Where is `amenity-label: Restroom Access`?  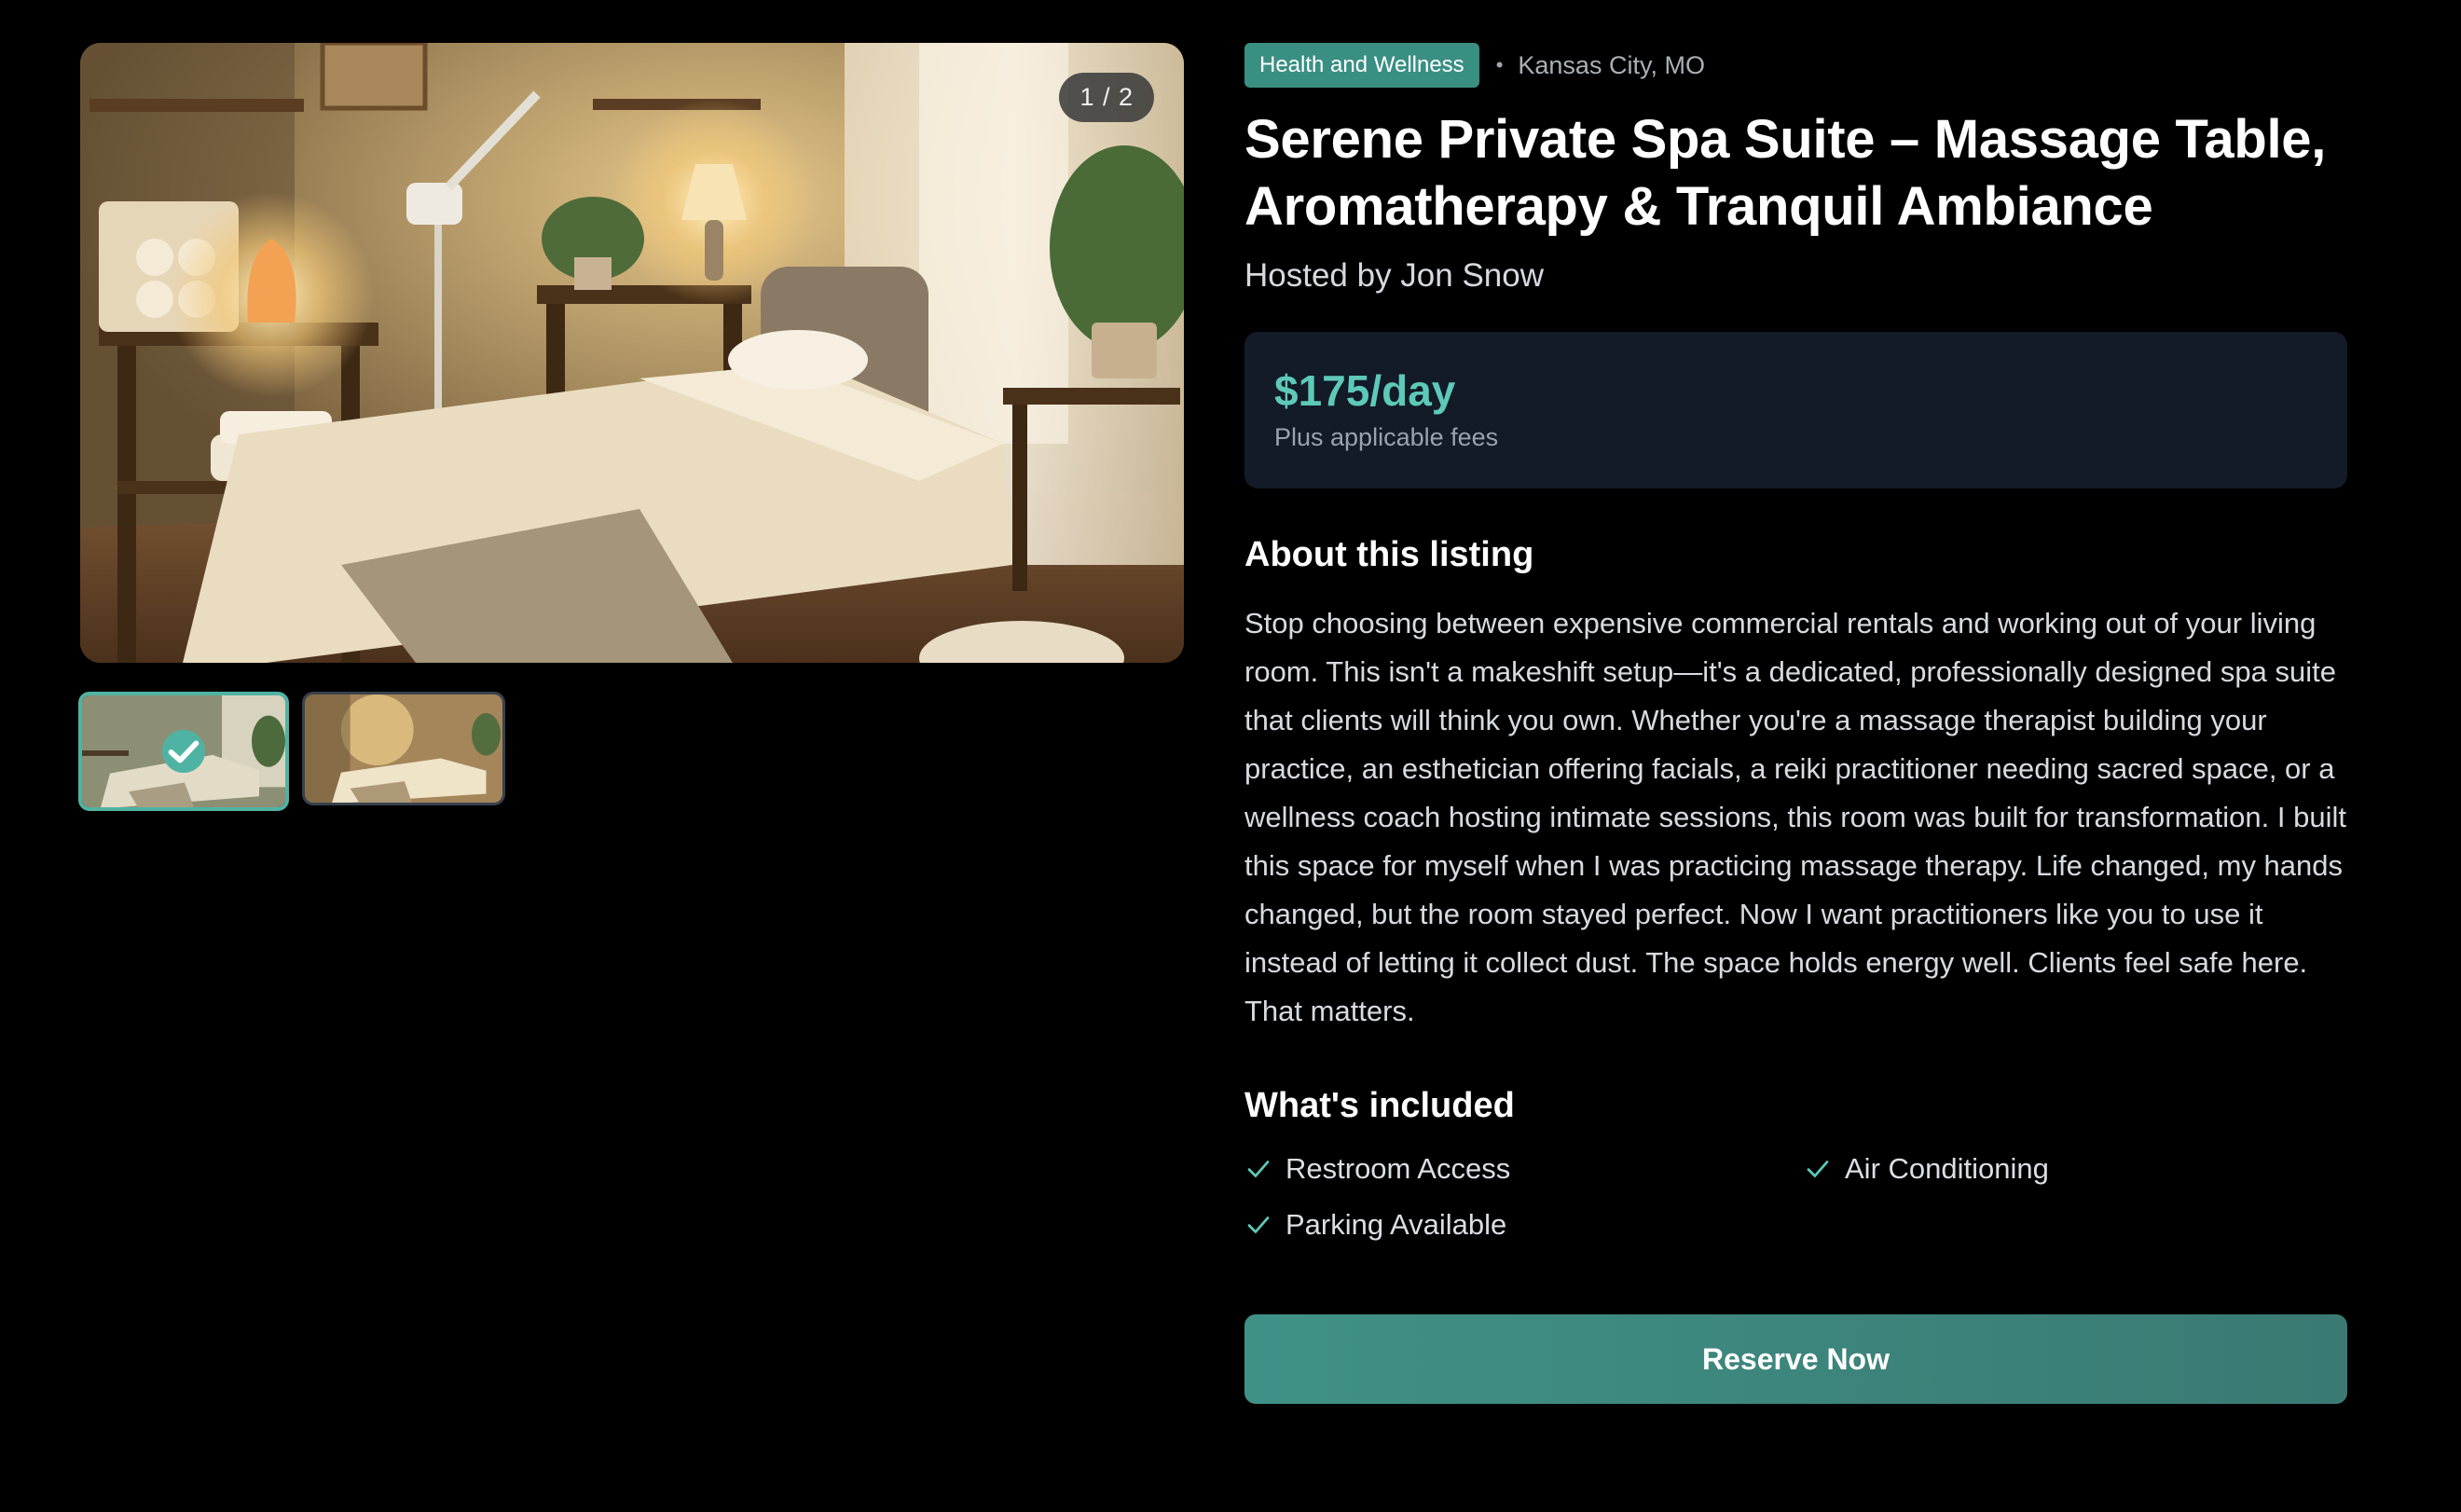
amenity-label: Restroom Access is located at coordinates (1398, 1169).